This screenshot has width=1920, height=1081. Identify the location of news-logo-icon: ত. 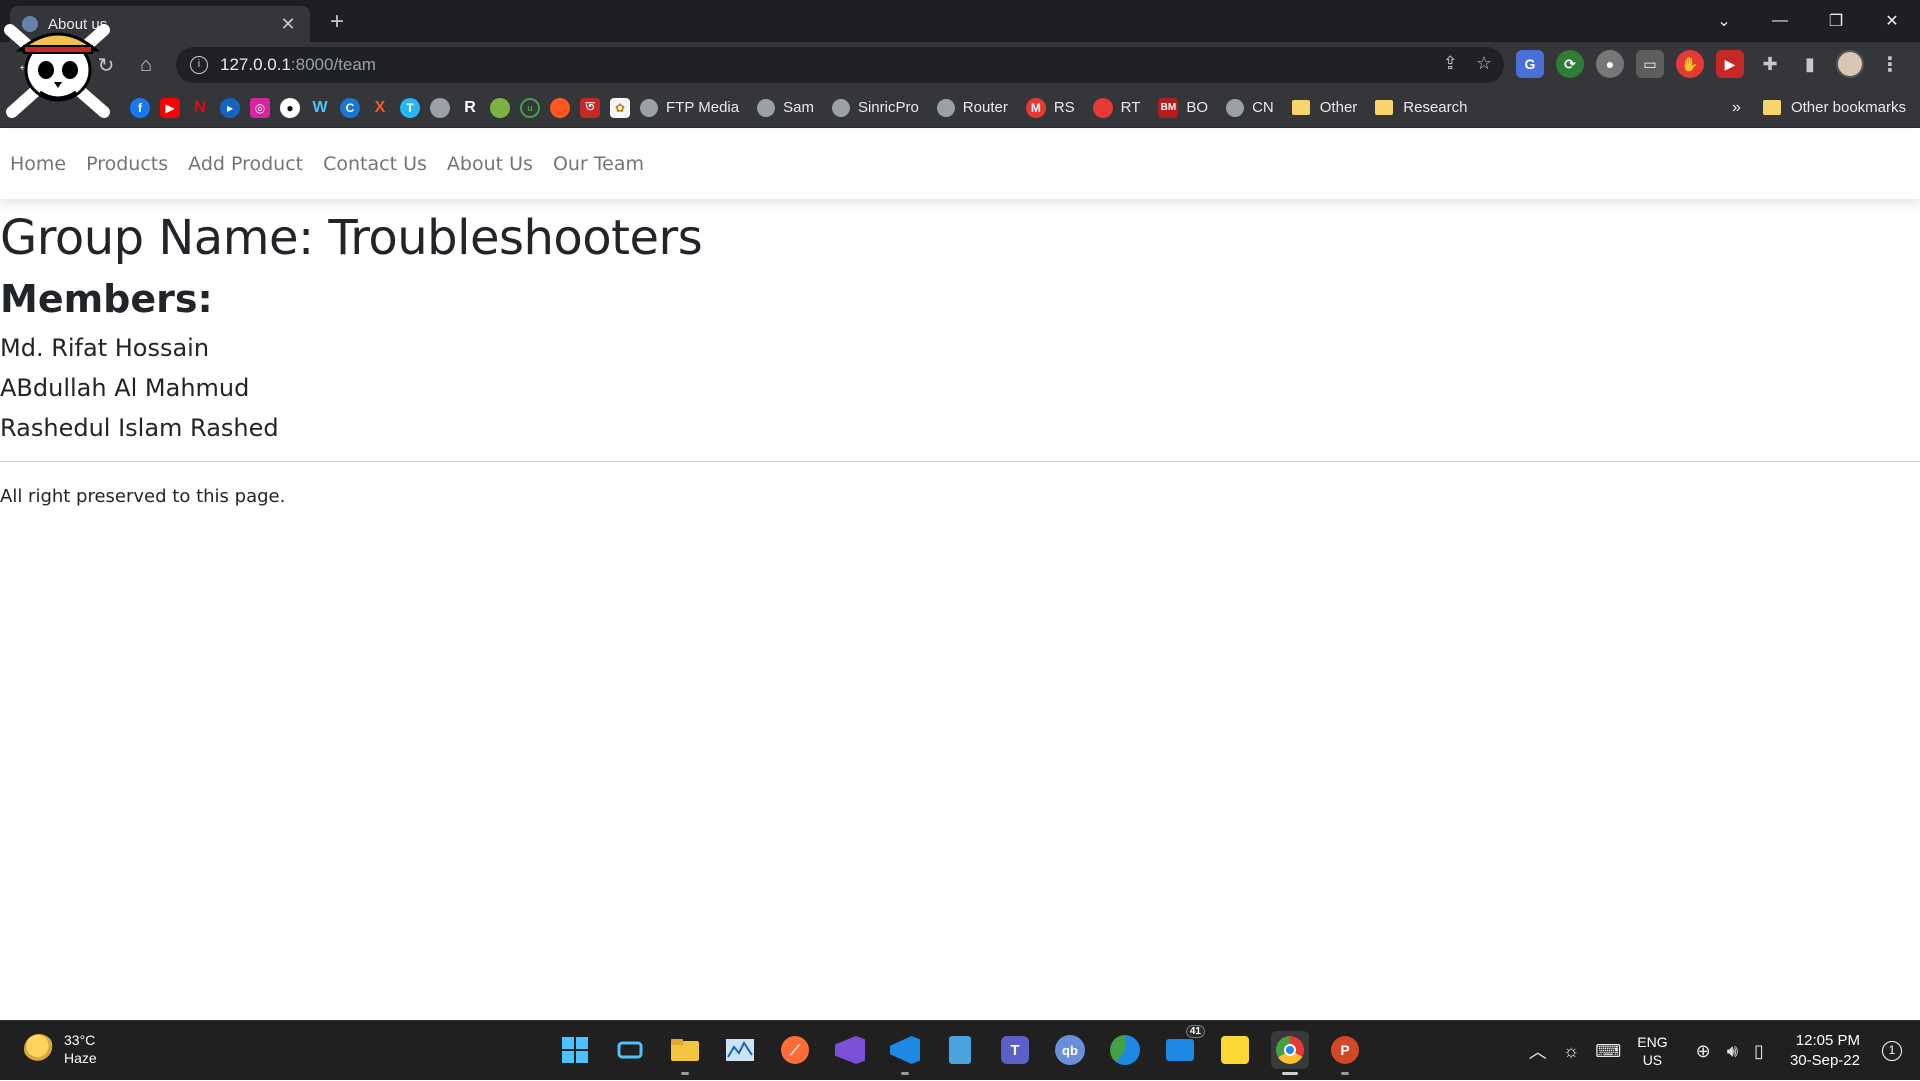
(590, 107).